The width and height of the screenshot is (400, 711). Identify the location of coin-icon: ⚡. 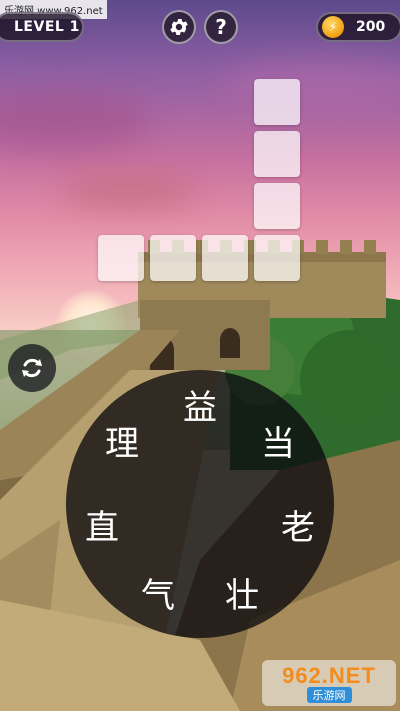
(333, 27).